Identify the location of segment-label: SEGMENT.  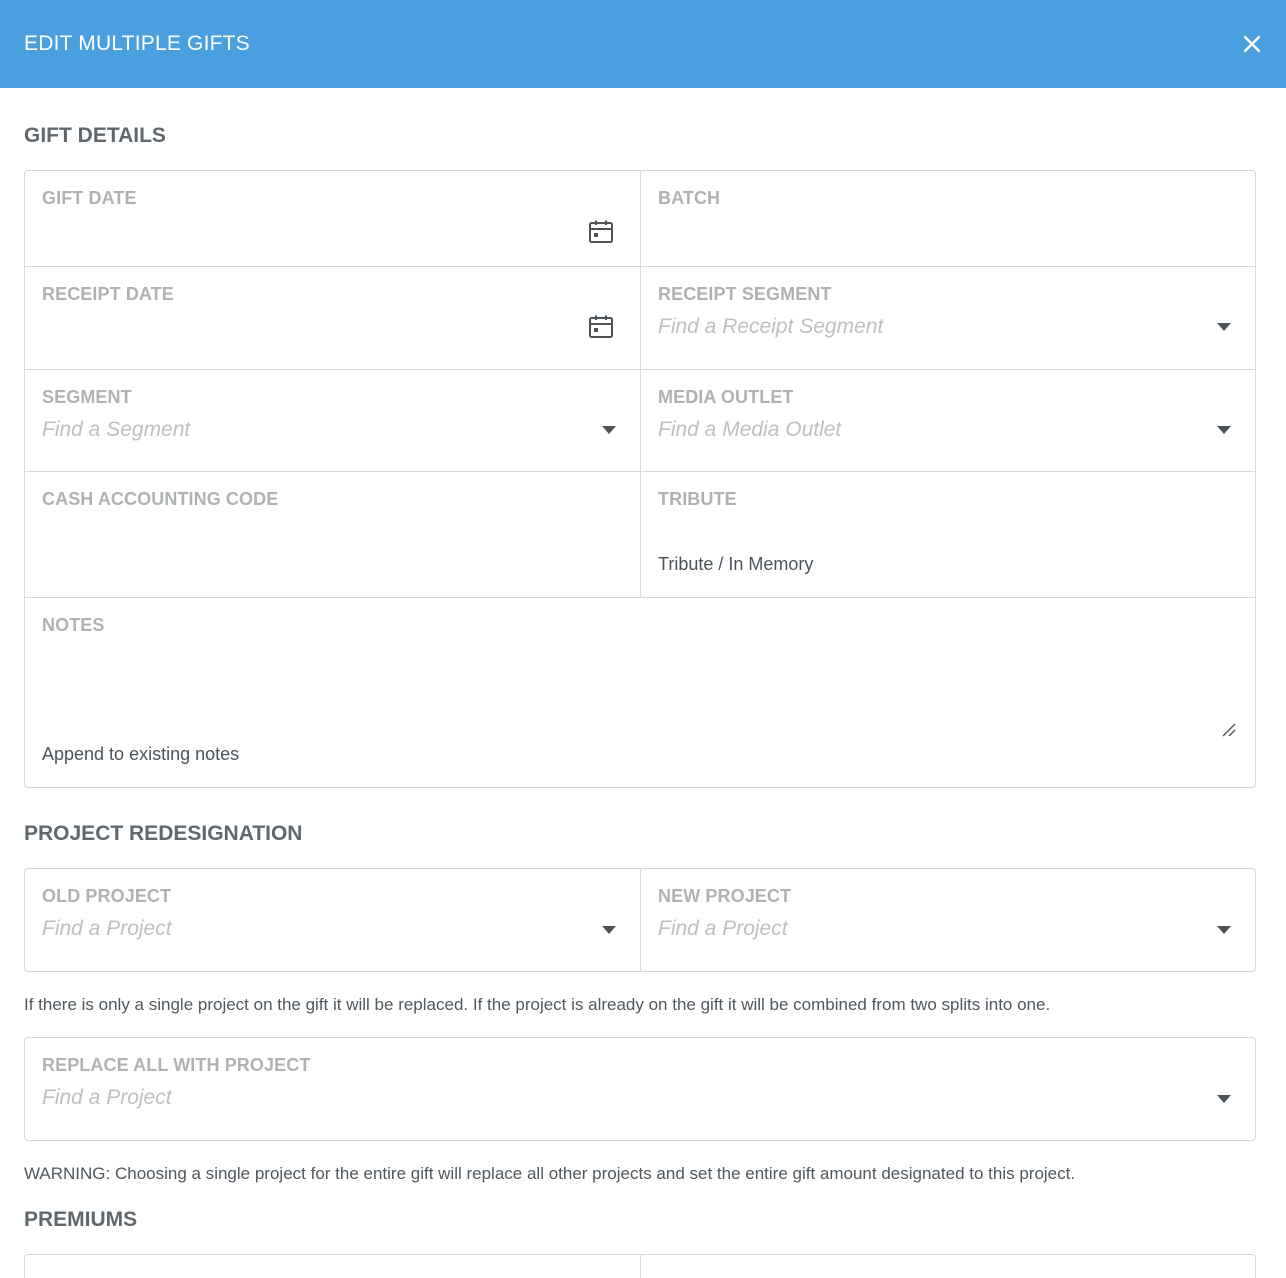
(87, 397).